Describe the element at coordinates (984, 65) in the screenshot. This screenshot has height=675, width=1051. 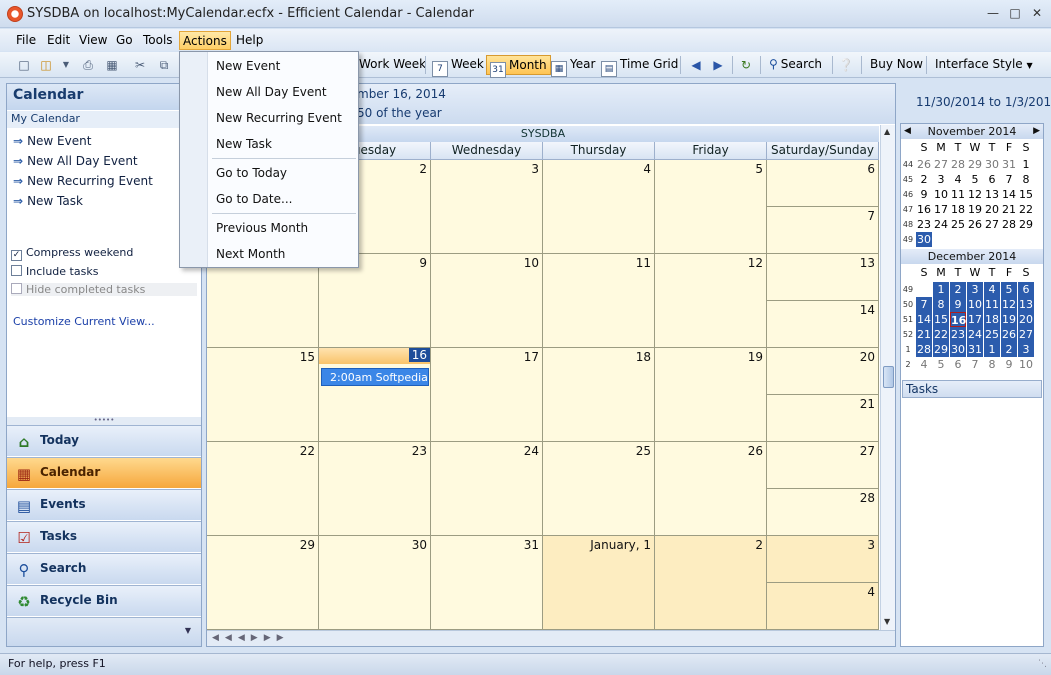
I see `interface-style-button: Interface Style ▼` at that location.